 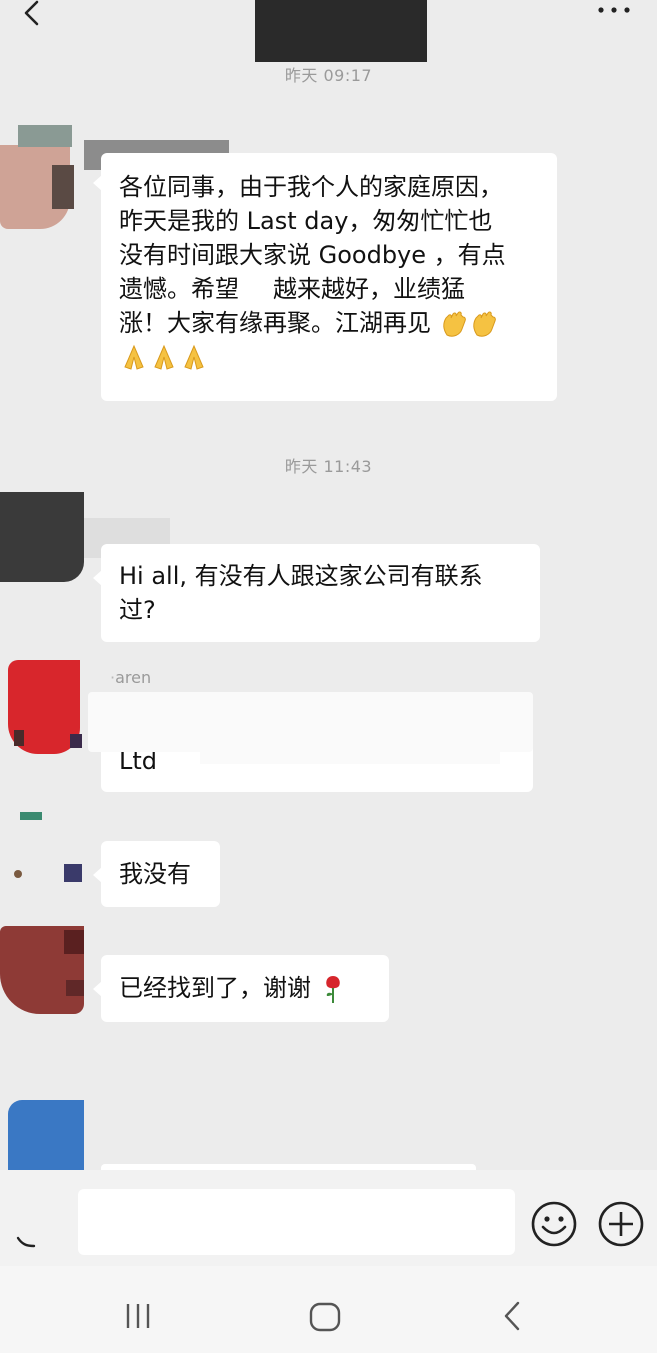 I want to click on message-line: 昨天是我的 Last day，匆匆忙忙也, so click(x=306, y=221).